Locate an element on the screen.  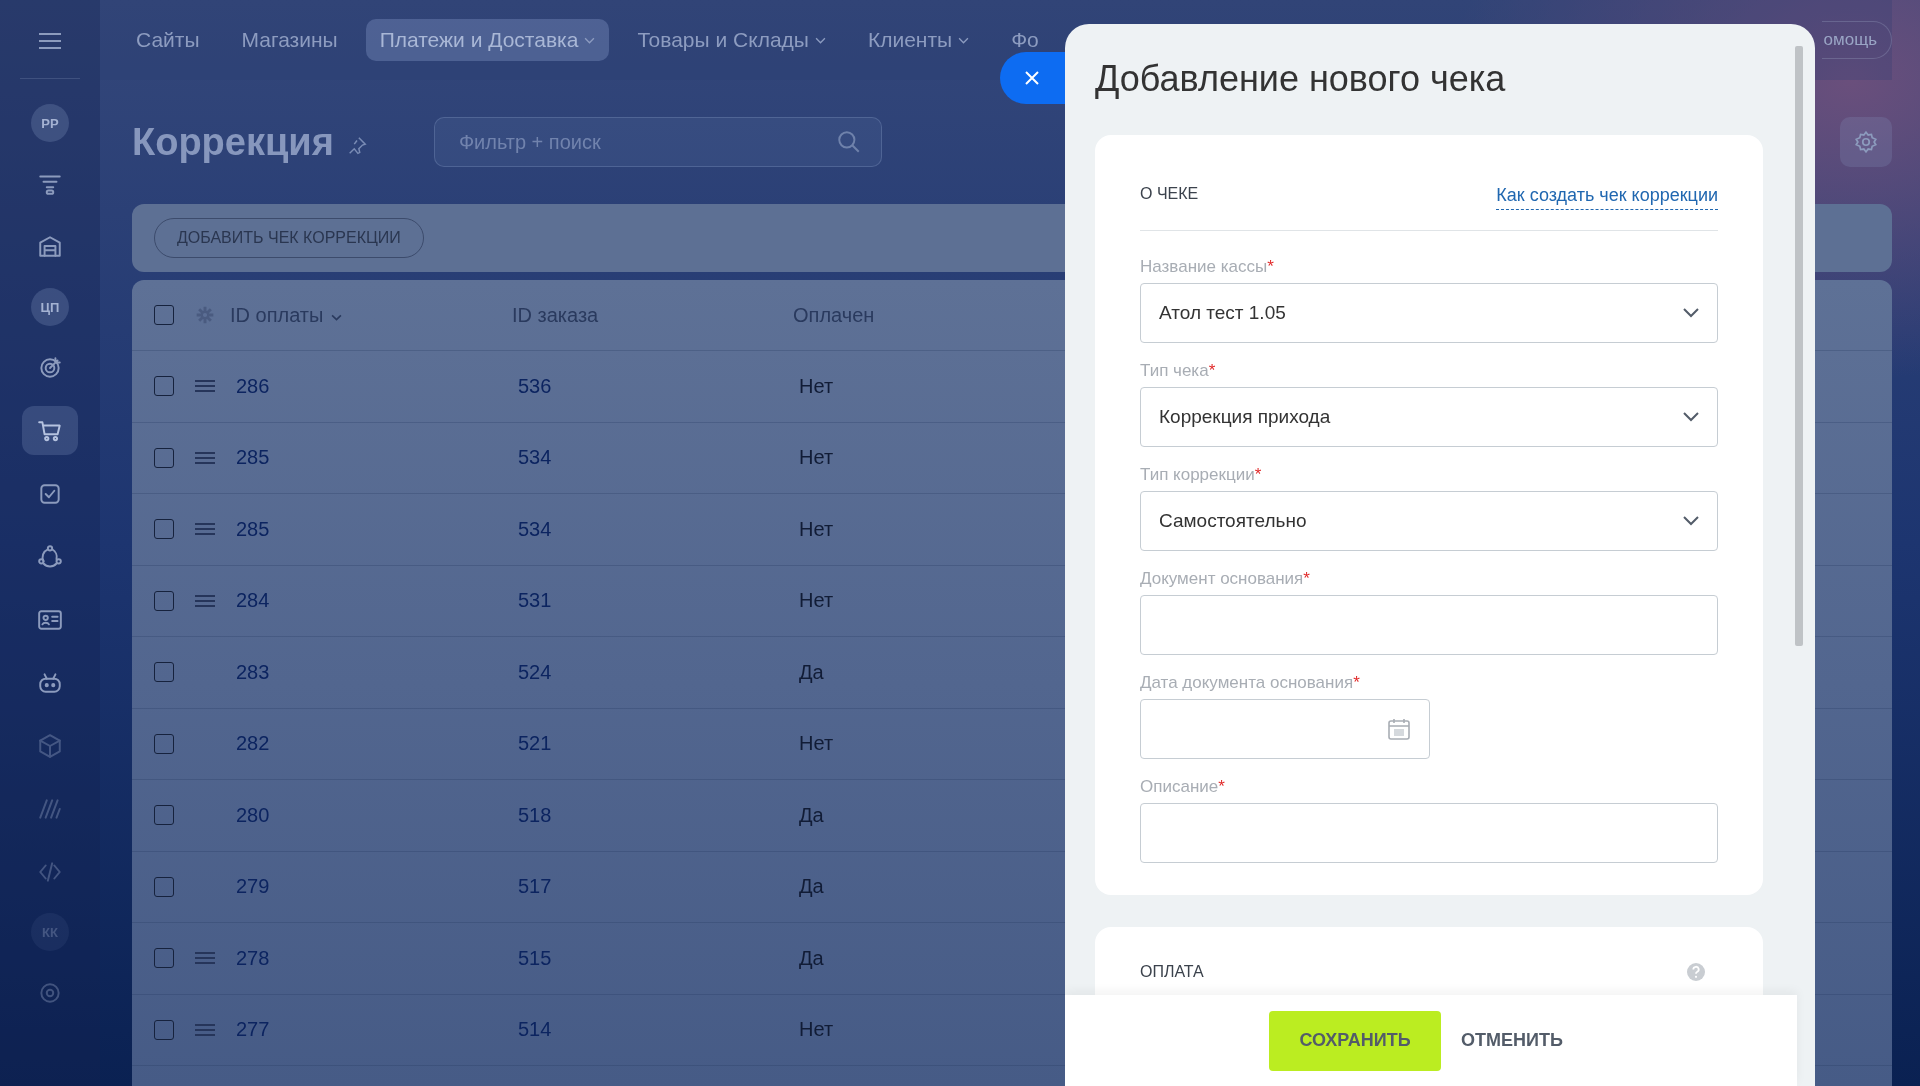
order-id-link: 515 is located at coordinates (535, 957).